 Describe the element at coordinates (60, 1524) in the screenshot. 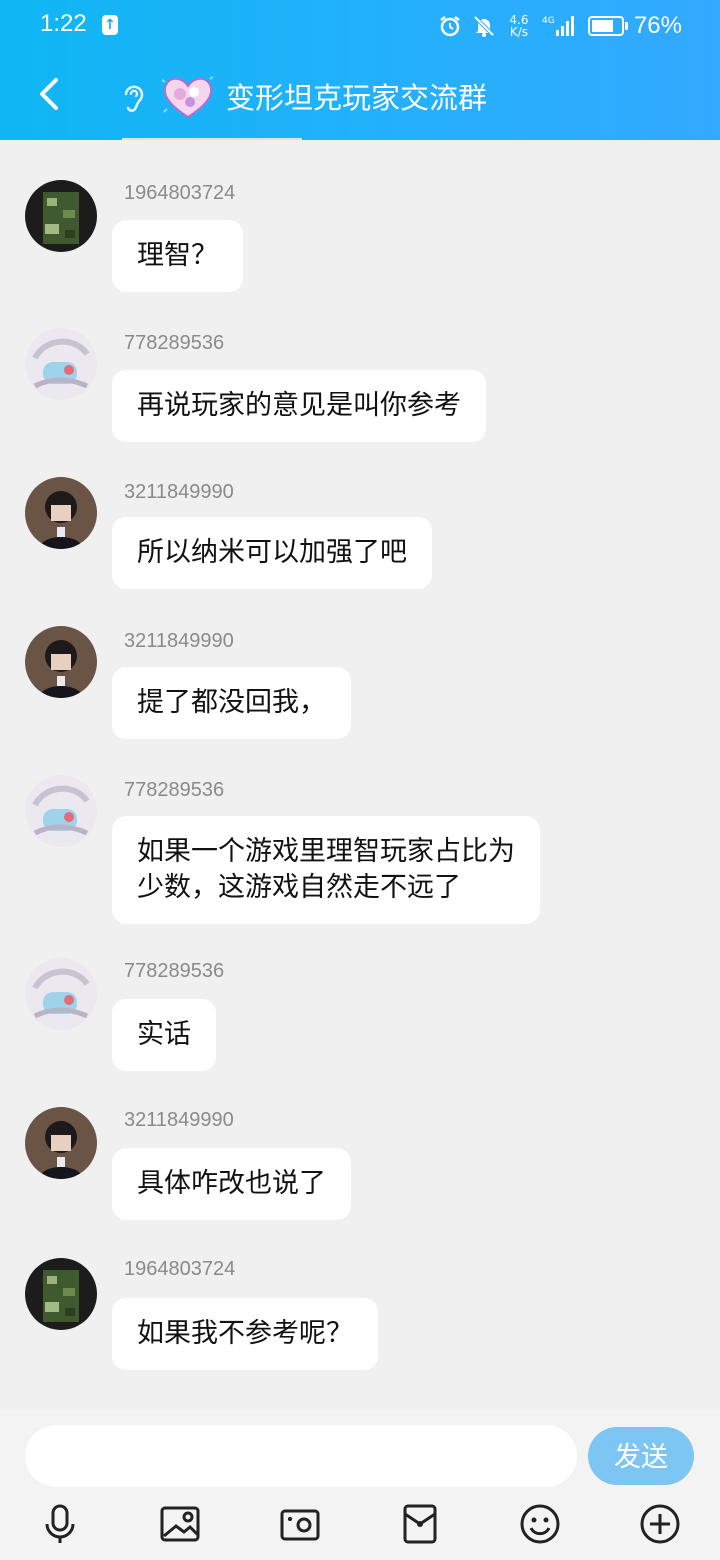

I see `mic-icon` at that location.